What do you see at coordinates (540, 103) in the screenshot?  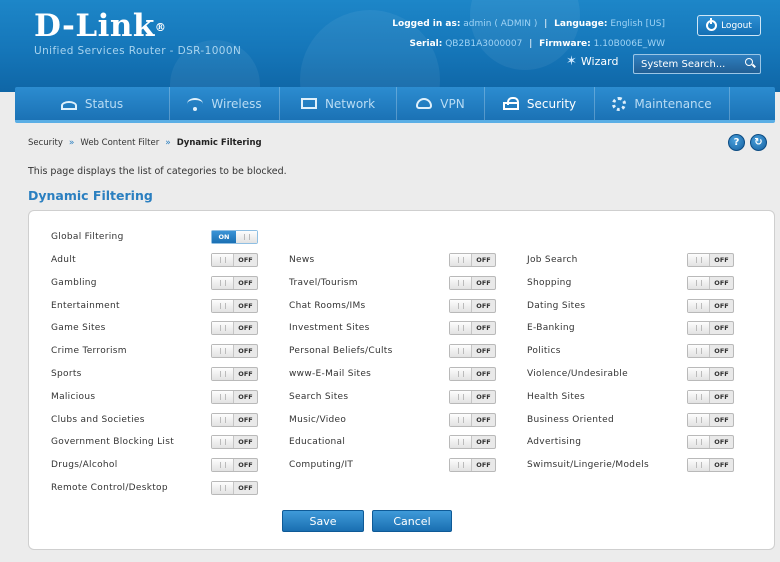 I see `nav-security: Security` at bounding box center [540, 103].